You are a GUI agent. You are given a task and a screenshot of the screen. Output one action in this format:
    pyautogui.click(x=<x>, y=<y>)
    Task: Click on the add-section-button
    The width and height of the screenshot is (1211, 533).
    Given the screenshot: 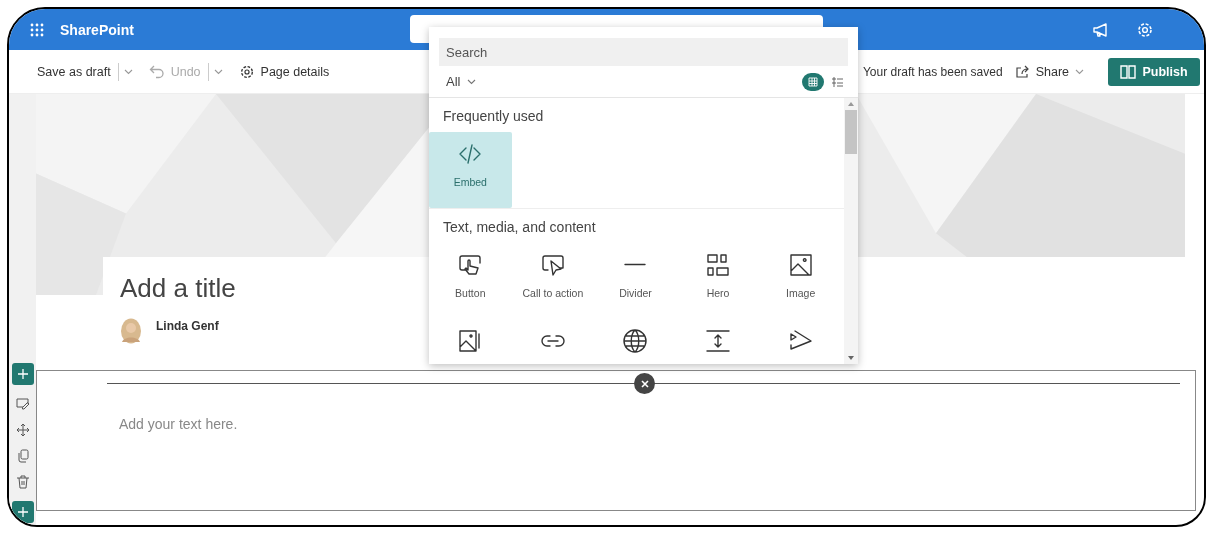 What is the action you would take?
    pyautogui.click(x=22, y=512)
    